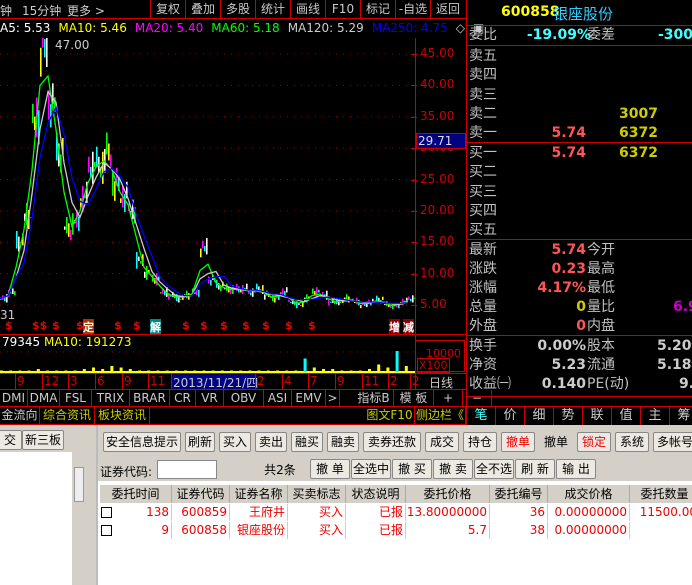 Image resolution: width=692 pixels, height=585 pixels. Describe the element at coordinates (672, 442) in the screenshot. I see `trade-toolbar-button: 多帐号` at that location.